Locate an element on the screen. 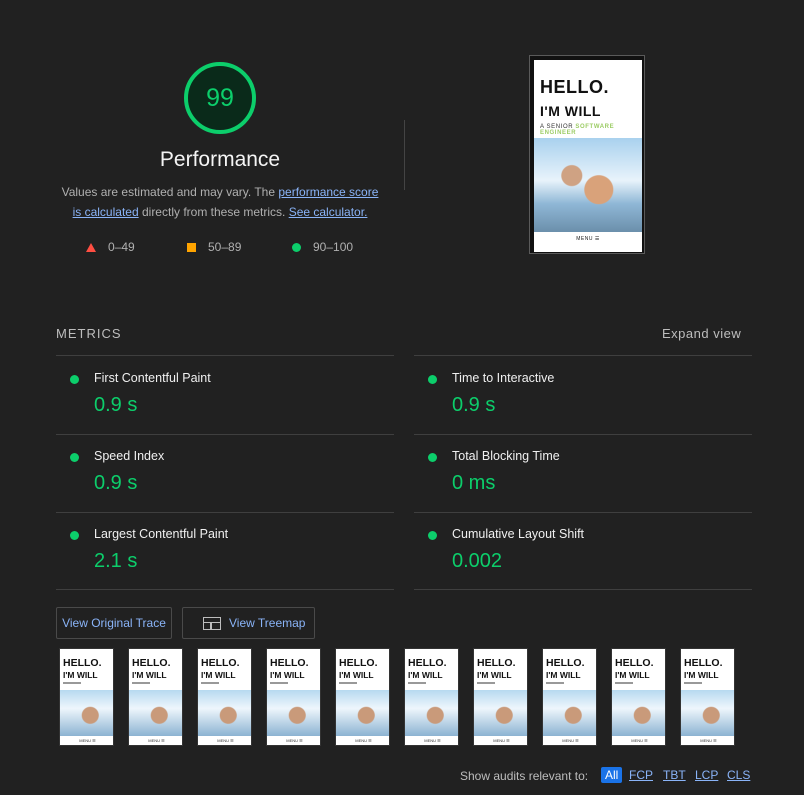  button-label: View Original Trace is located at coordinates (114, 623).